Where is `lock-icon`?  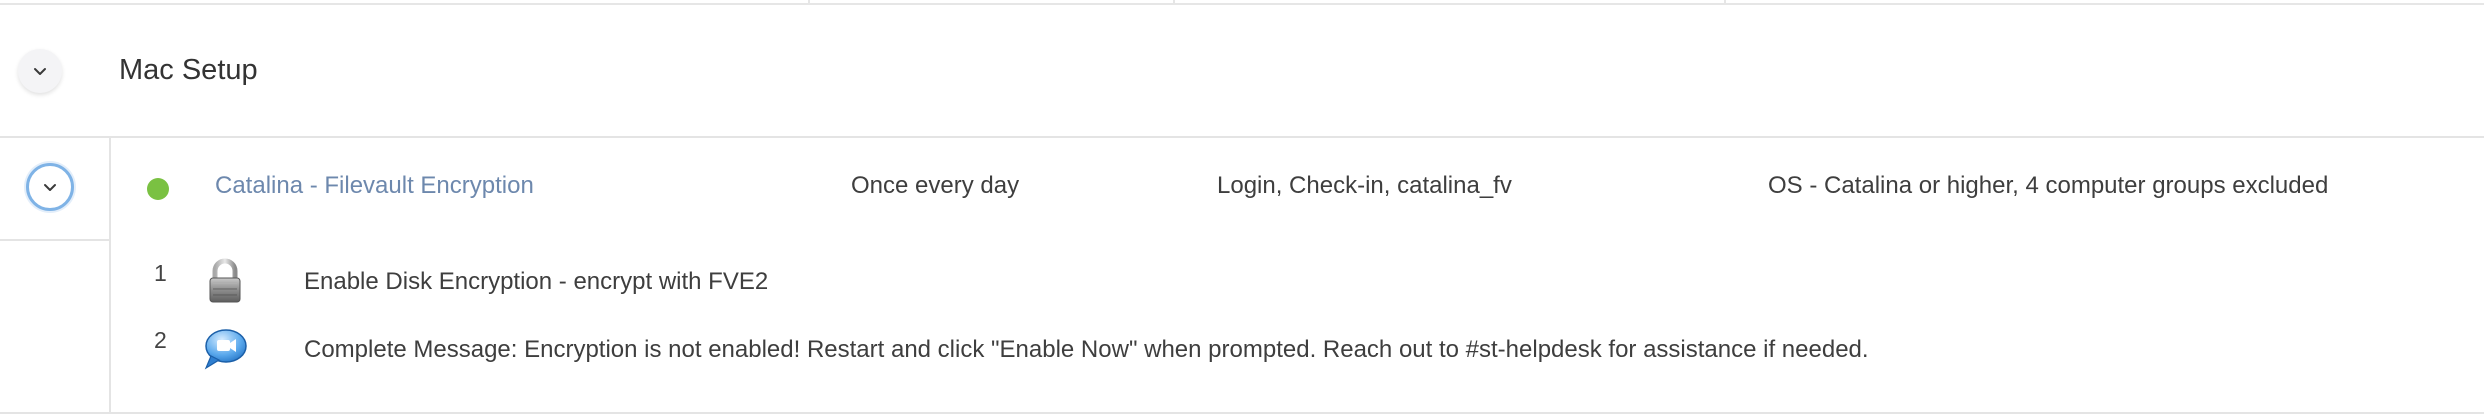
lock-icon is located at coordinates (225, 283).